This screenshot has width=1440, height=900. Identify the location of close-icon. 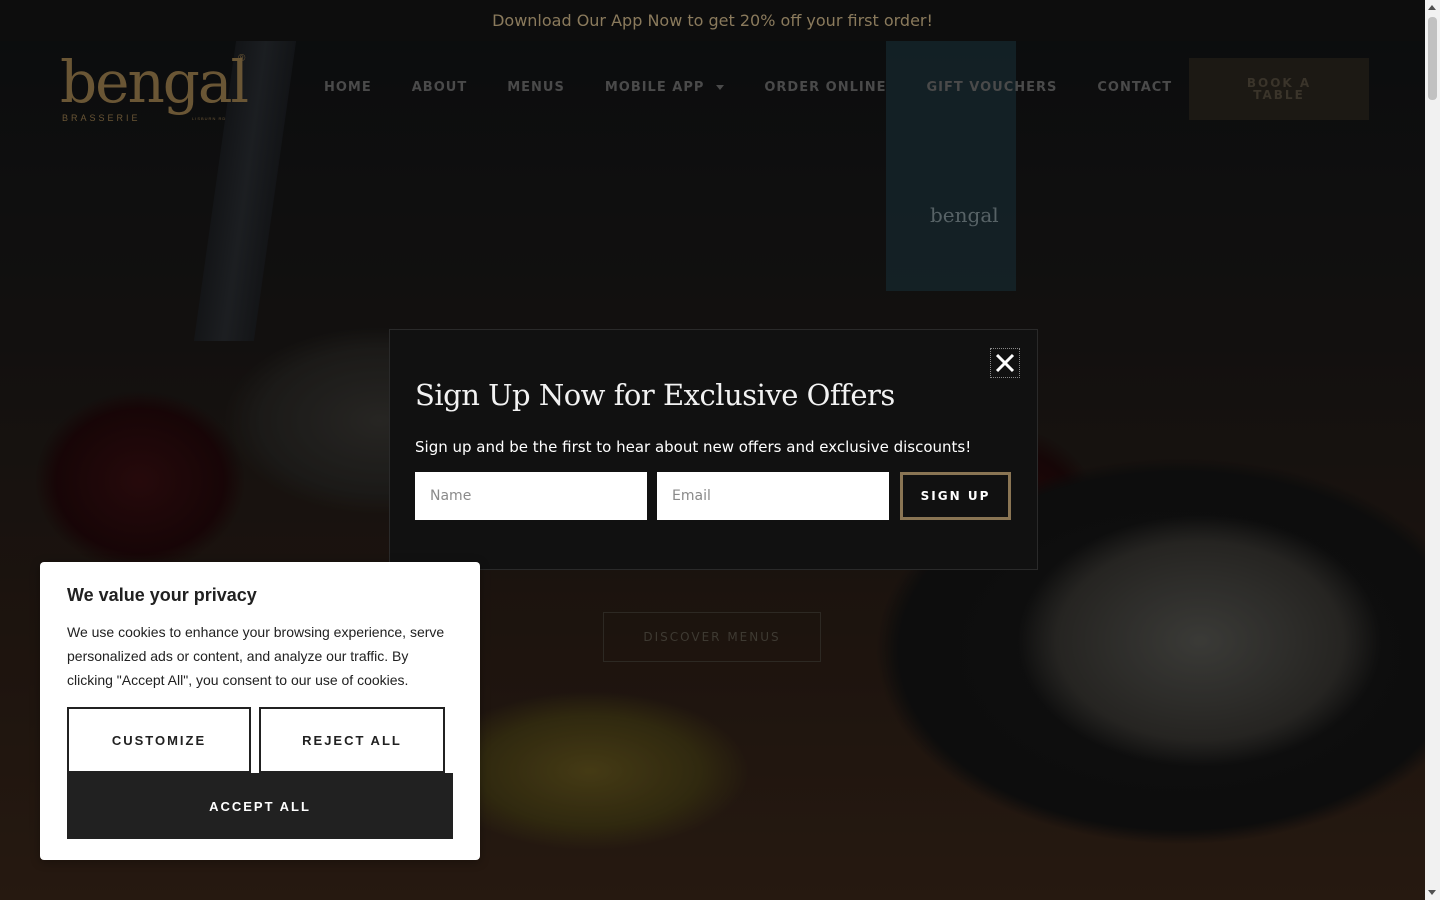
(1005, 363).